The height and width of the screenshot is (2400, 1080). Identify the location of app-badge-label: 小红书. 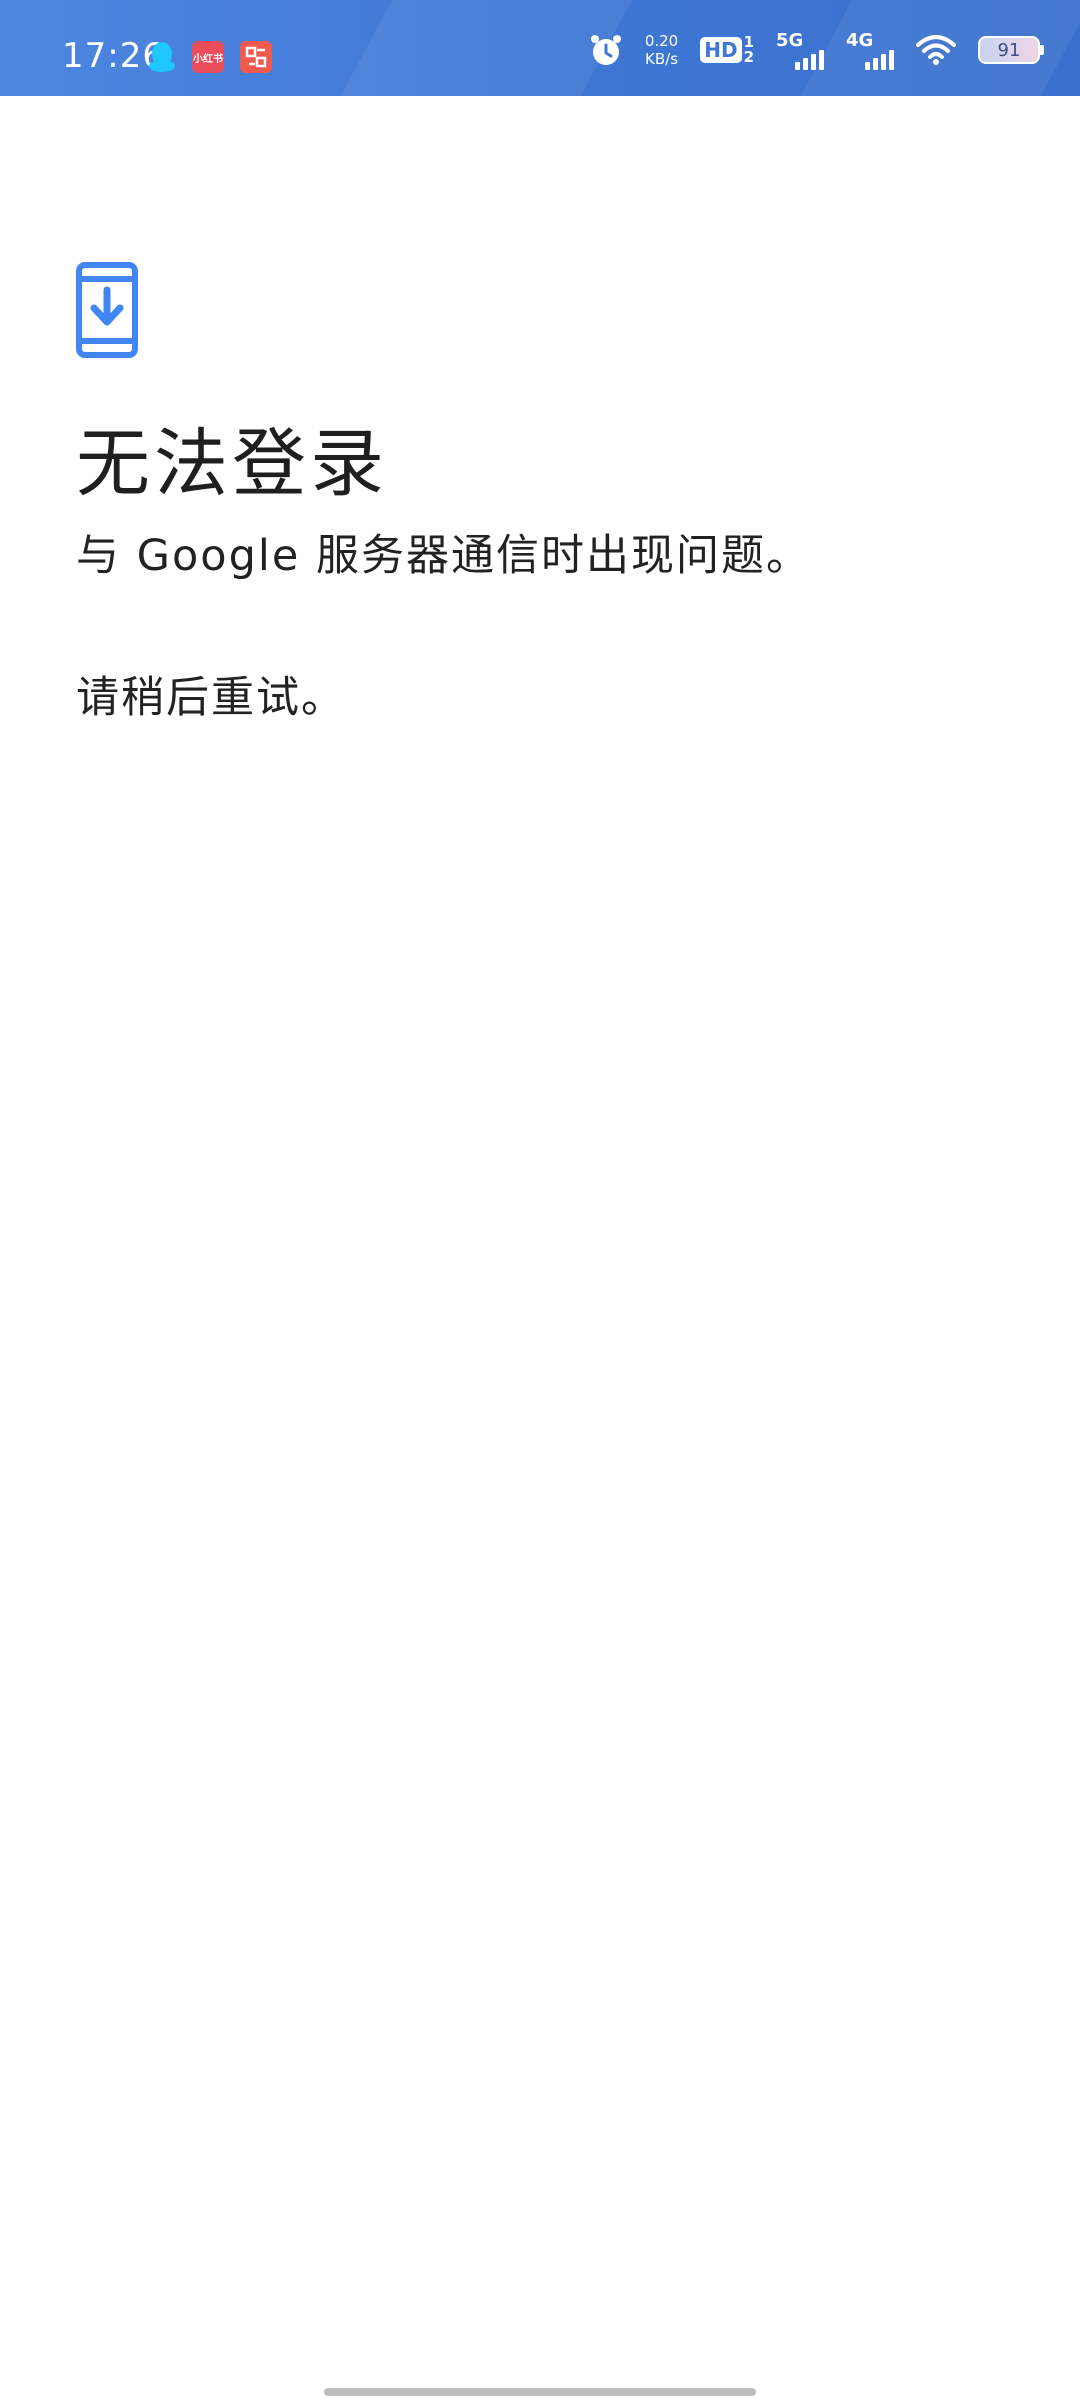
(208, 59).